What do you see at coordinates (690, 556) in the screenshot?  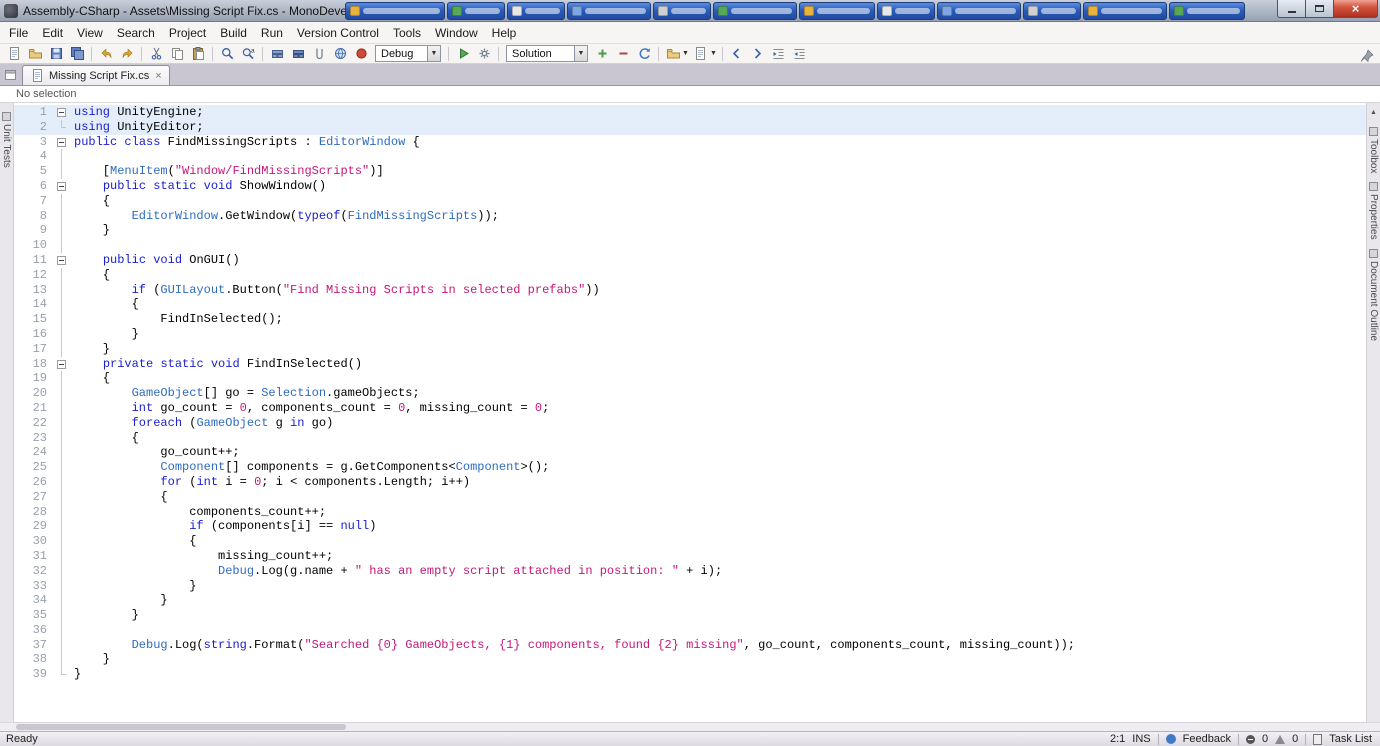 I see `code-line: 31 missing_count++;` at bounding box center [690, 556].